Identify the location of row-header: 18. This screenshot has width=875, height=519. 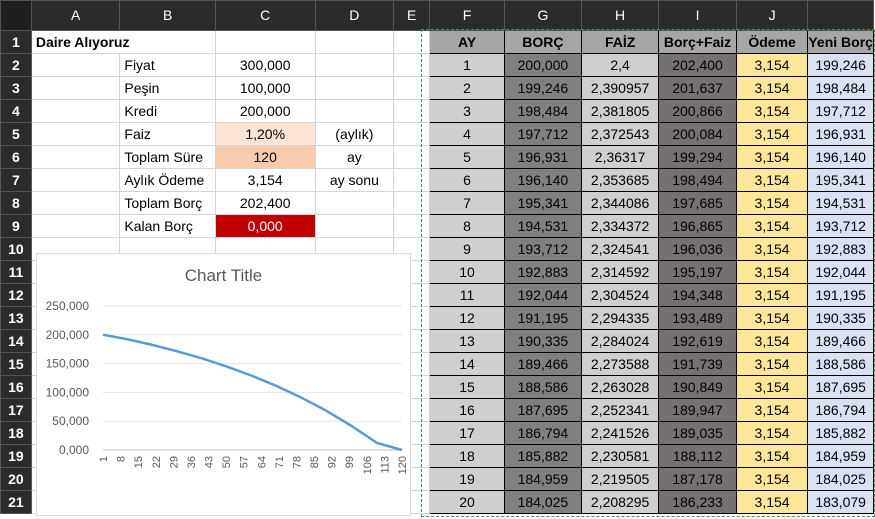
(16, 433).